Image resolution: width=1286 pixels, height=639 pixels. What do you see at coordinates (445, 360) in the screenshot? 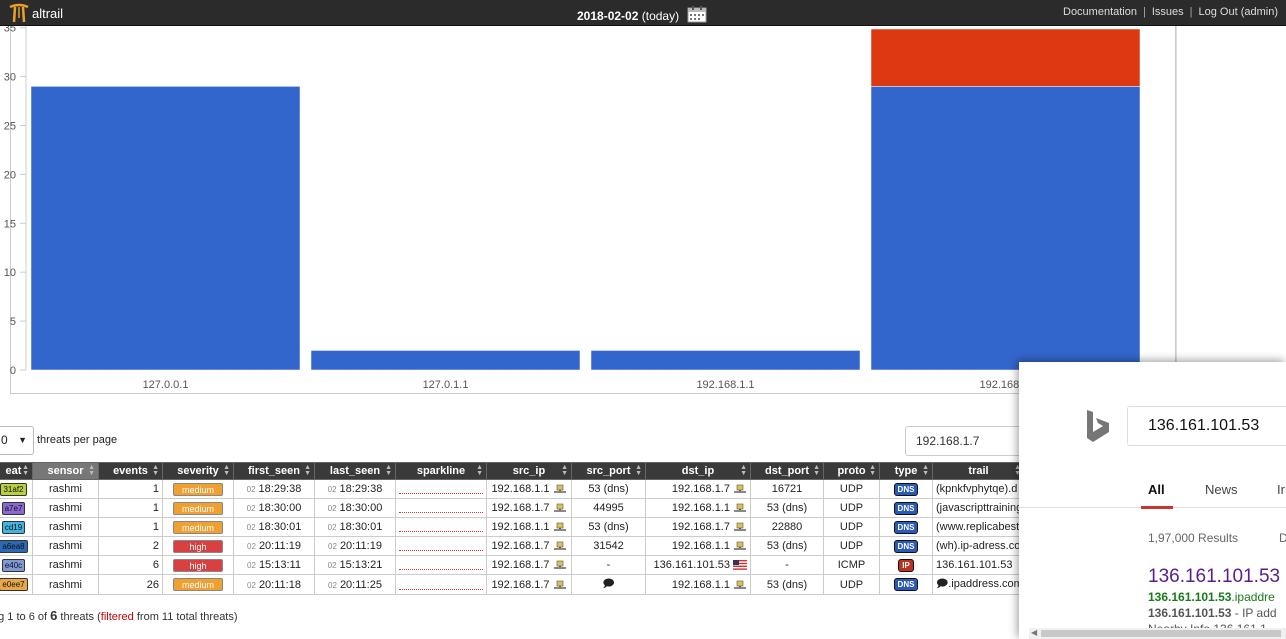
I see `bar-127.0.1.1-series-0` at bounding box center [445, 360].